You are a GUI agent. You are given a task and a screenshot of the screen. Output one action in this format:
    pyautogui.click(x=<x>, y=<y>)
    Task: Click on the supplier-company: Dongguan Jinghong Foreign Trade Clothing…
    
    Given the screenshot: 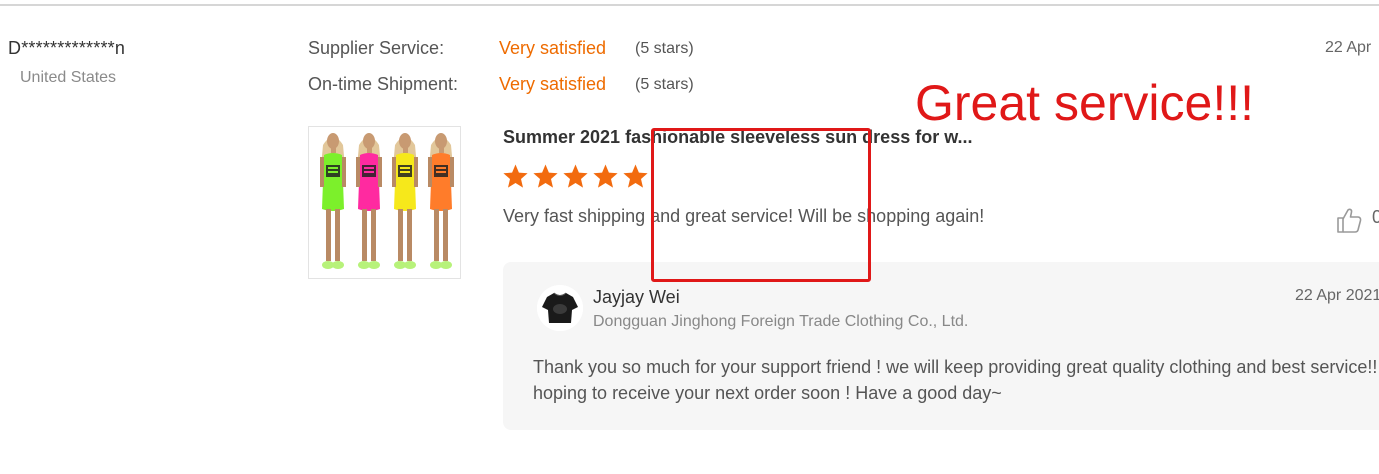 What is the action you would take?
    pyautogui.click(x=781, y=321)
    